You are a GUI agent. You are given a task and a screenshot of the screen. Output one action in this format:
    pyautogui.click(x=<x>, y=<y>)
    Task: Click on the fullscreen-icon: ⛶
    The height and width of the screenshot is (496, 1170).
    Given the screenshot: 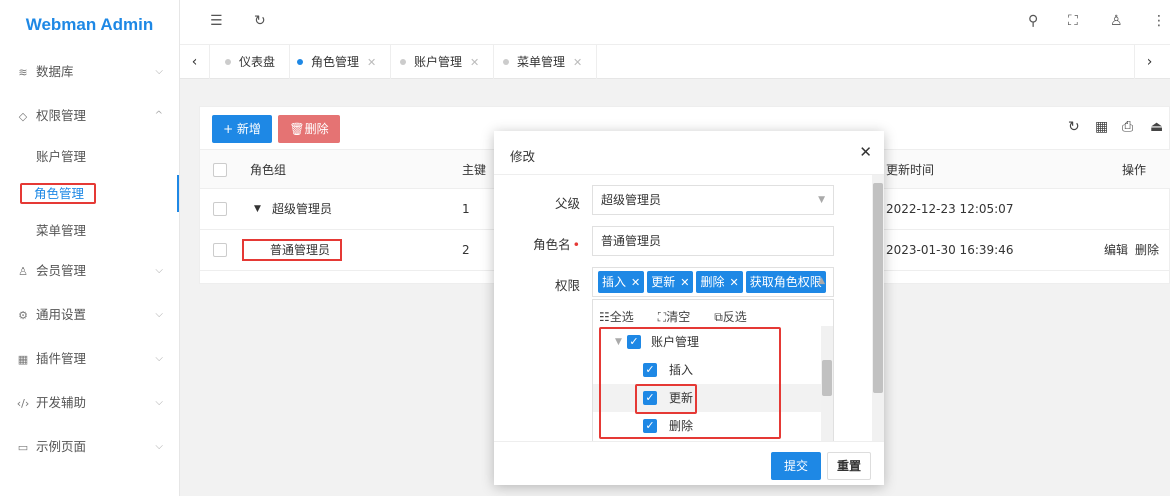 What is the action you would take?
    pyautogui.click(x=1073, y=21)
    